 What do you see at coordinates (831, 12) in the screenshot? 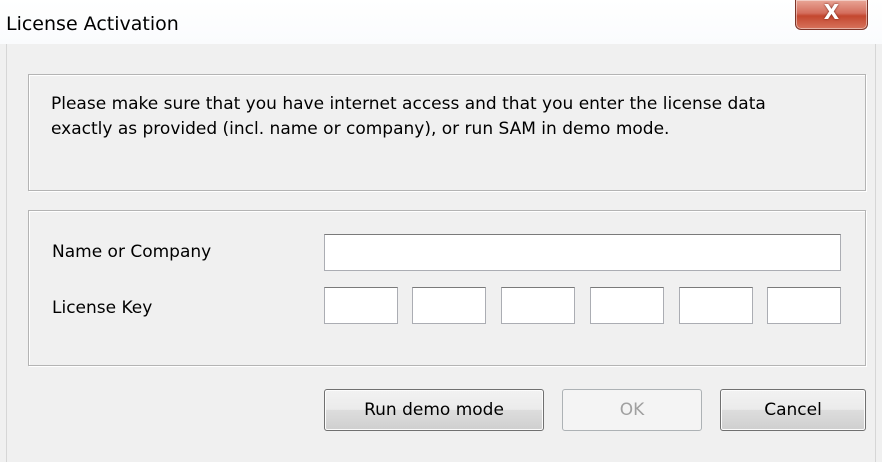
I see `close-icon: X` at bounding box center [831, 12].